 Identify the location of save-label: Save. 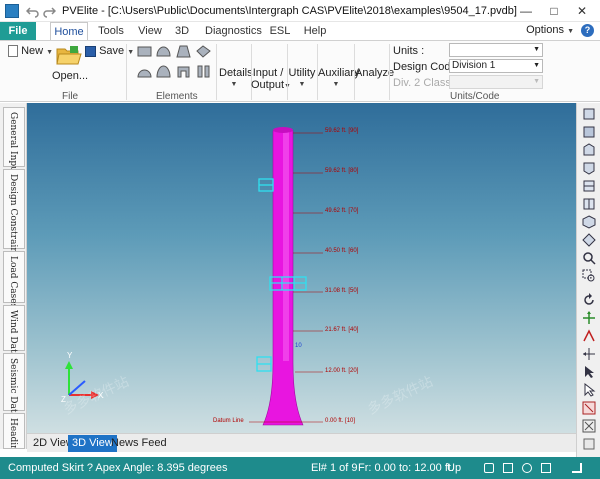
(112, 51).